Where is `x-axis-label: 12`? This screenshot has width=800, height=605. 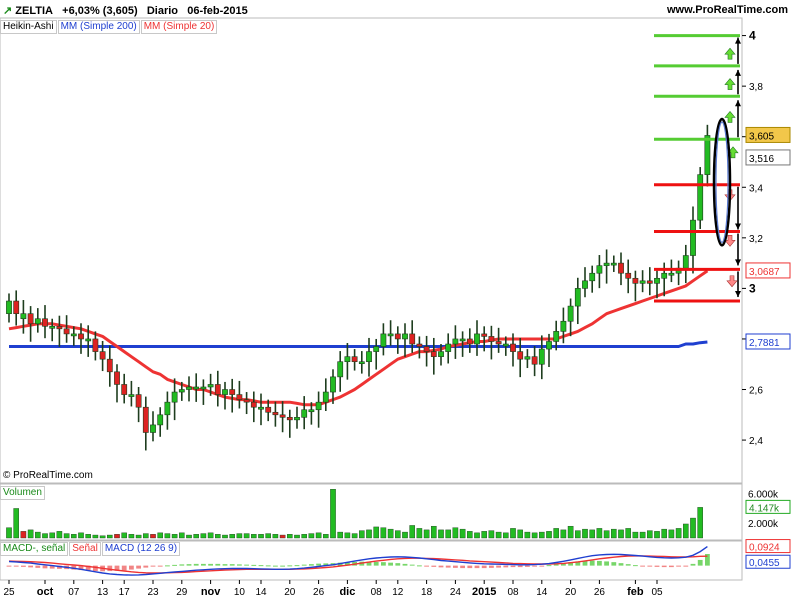
x-axis-label: 12 is located at coordinates (398, 592).